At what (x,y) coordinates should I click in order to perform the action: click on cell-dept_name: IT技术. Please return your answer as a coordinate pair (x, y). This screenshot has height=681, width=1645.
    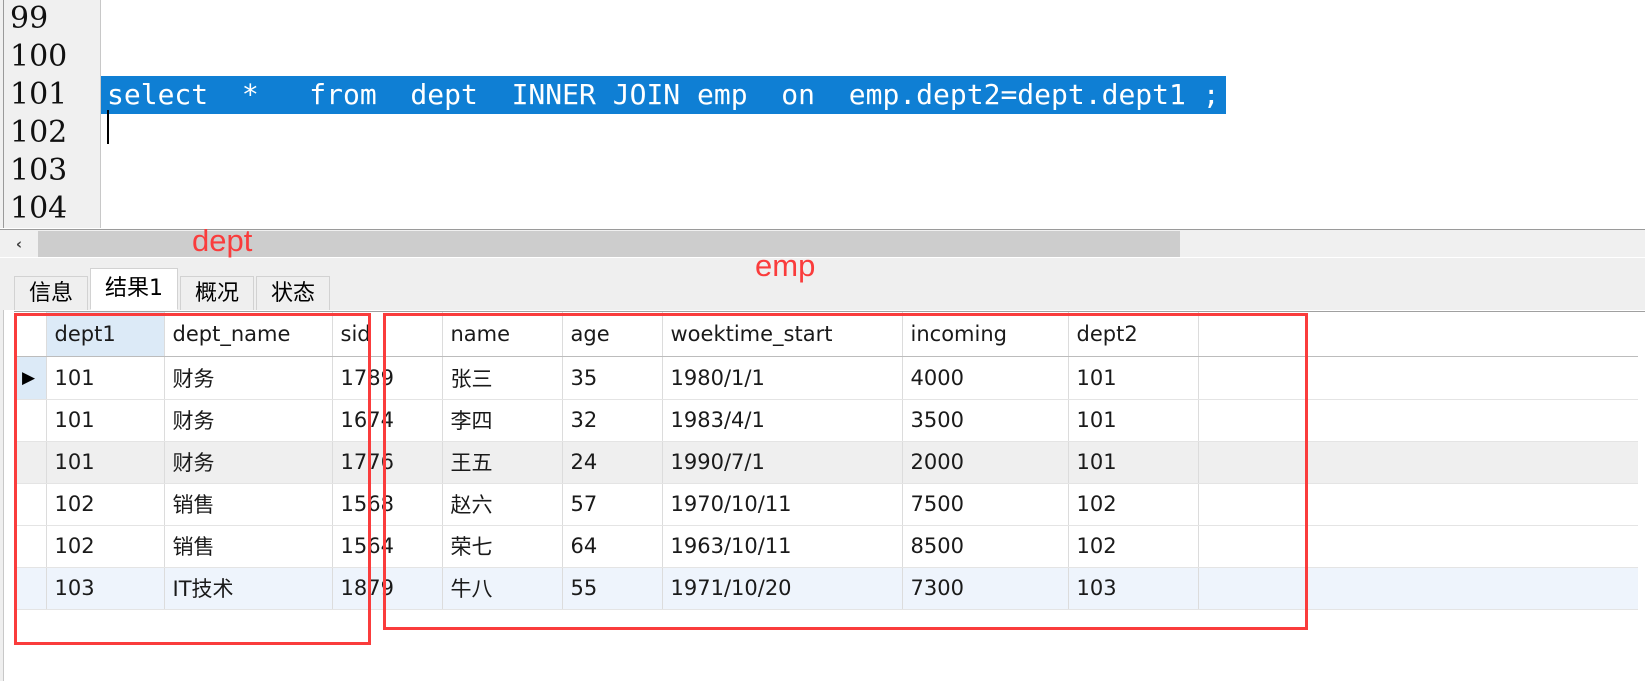
    Looking at the image, I should click on (248, 588).